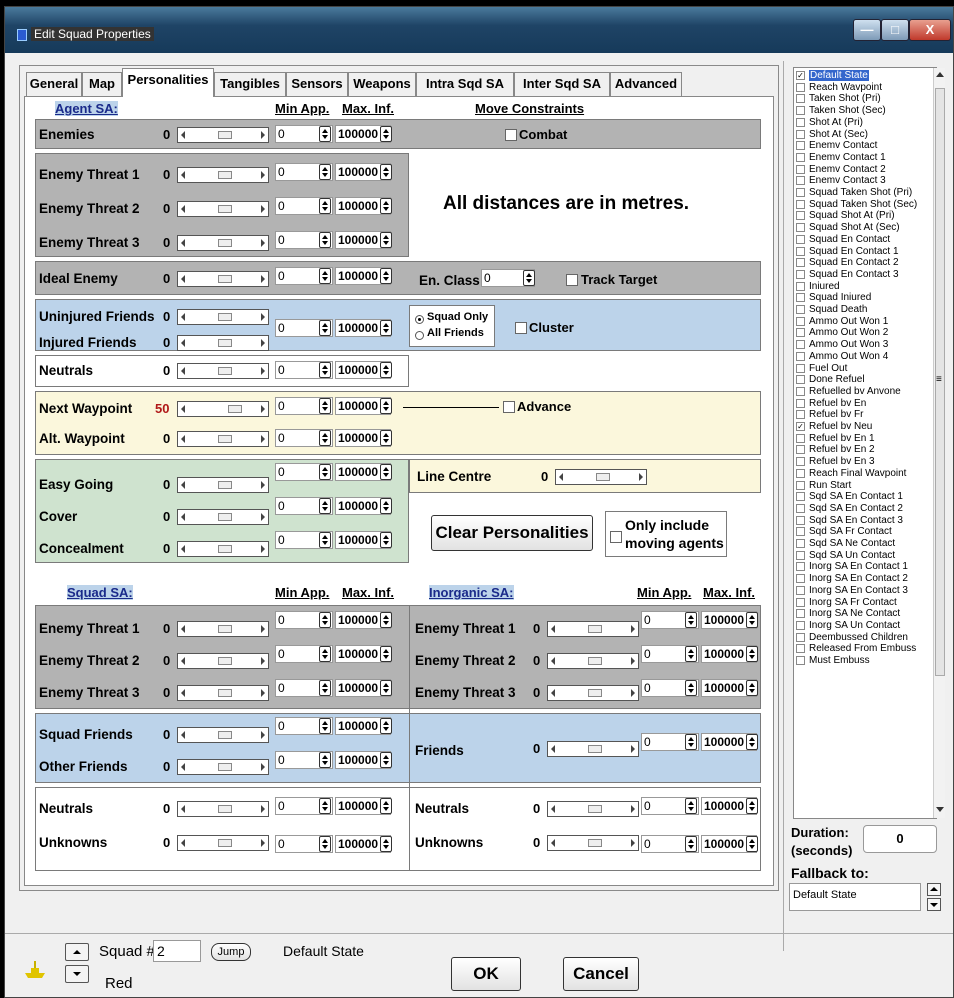  I want to click on fallback-down-button, so click(934, 904).